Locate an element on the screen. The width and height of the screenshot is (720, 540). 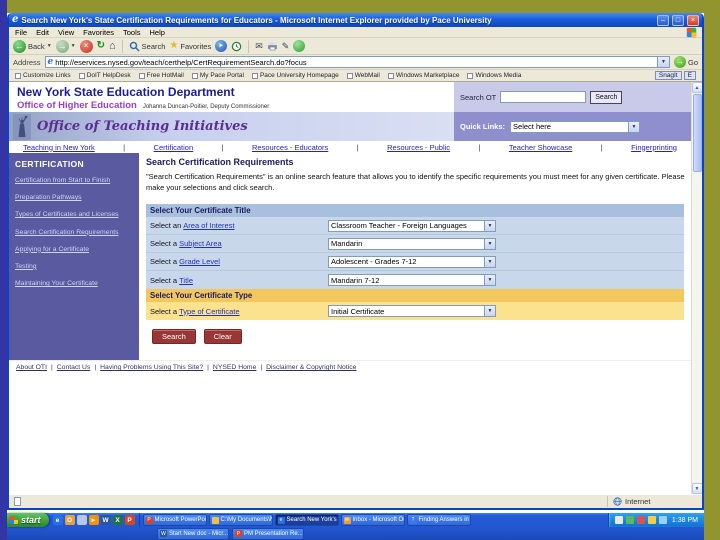
nav-teaching-in-new-york: Teaching in New York is located at coordinates (59, 147).